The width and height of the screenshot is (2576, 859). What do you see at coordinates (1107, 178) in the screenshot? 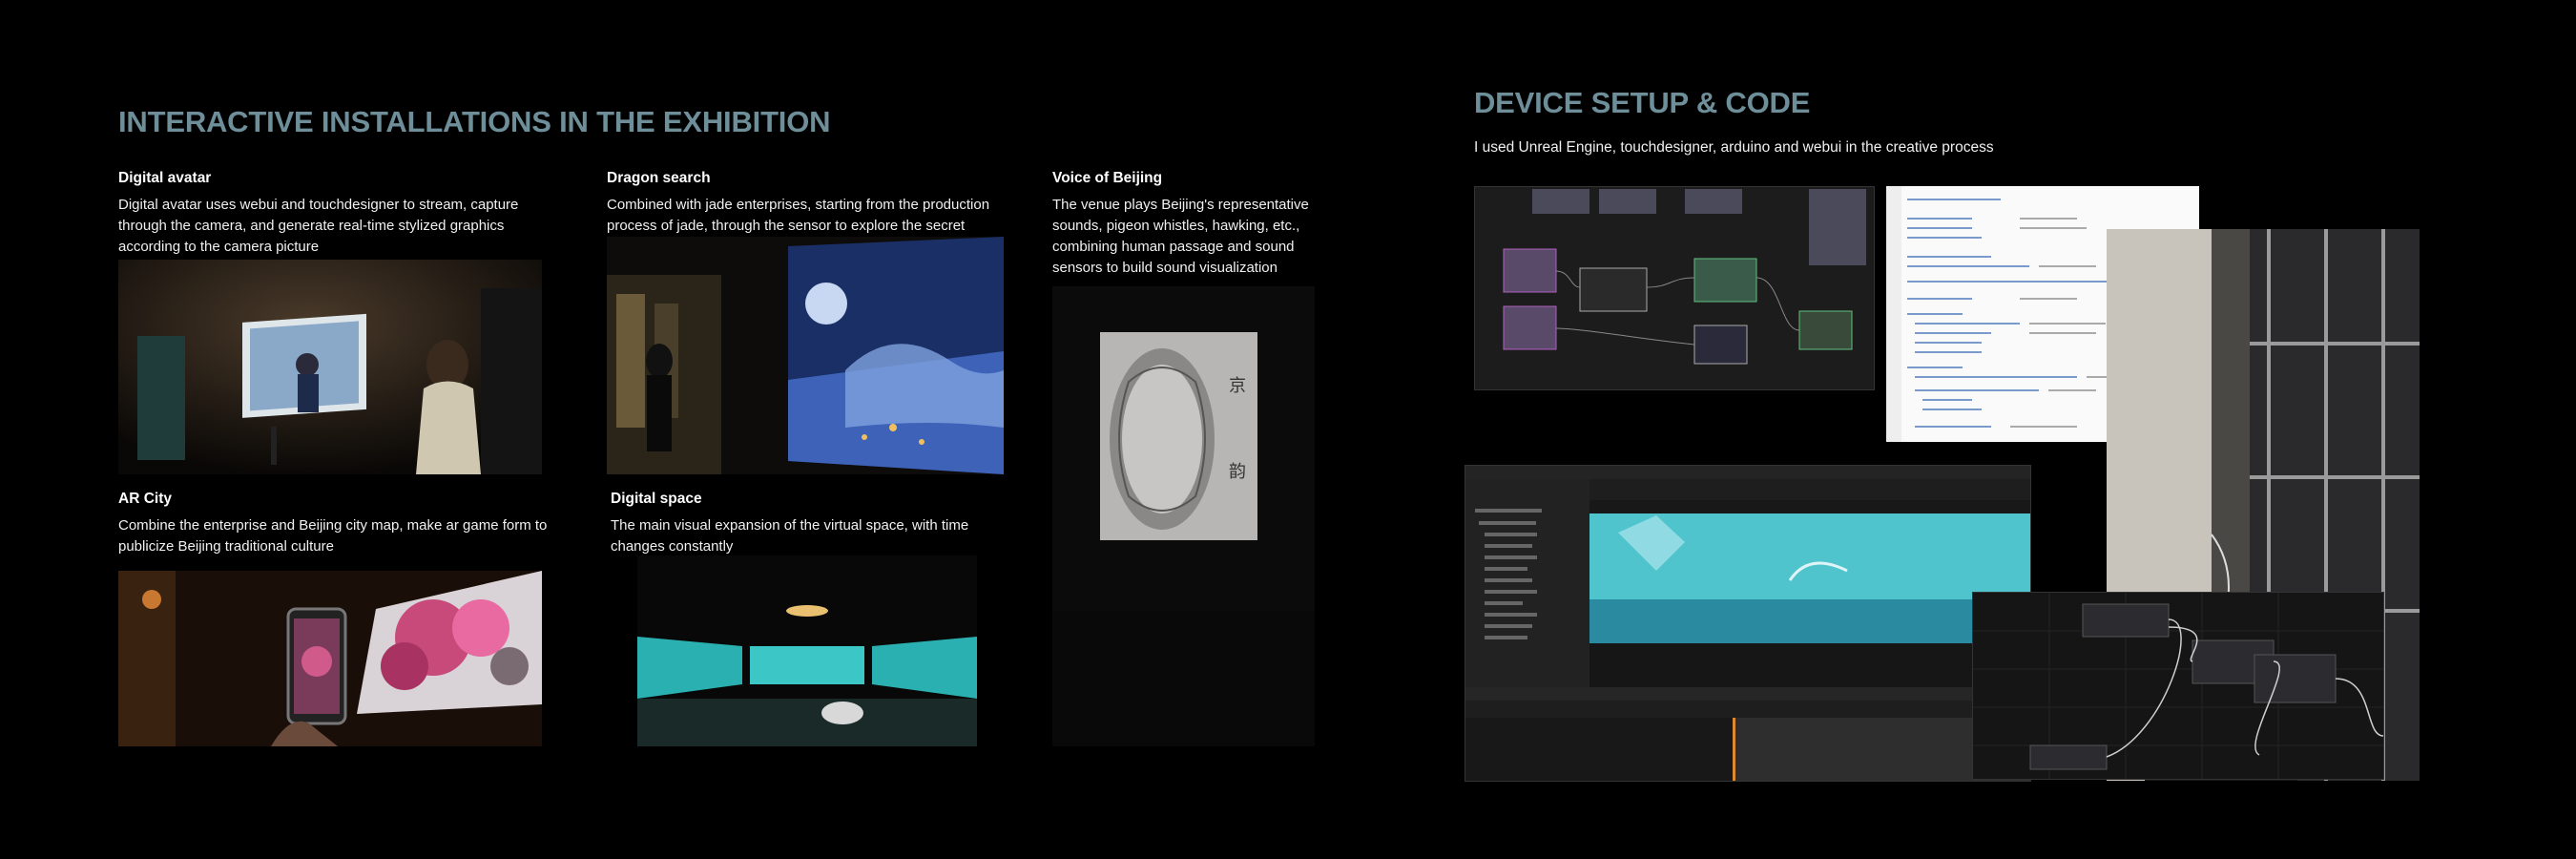
I see `card-title: Voice of Beijing` at bounding box center [1107, 178].